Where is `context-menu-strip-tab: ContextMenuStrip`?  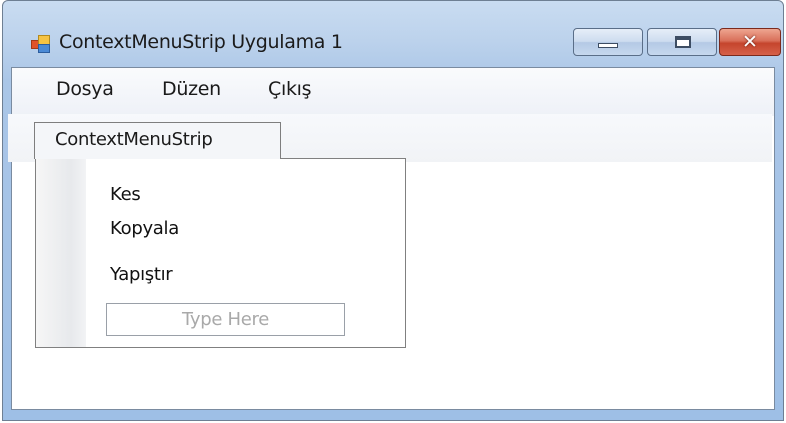
context-menu-strip-tab: ContextMenuStrip is located at coordinates (157, 140).